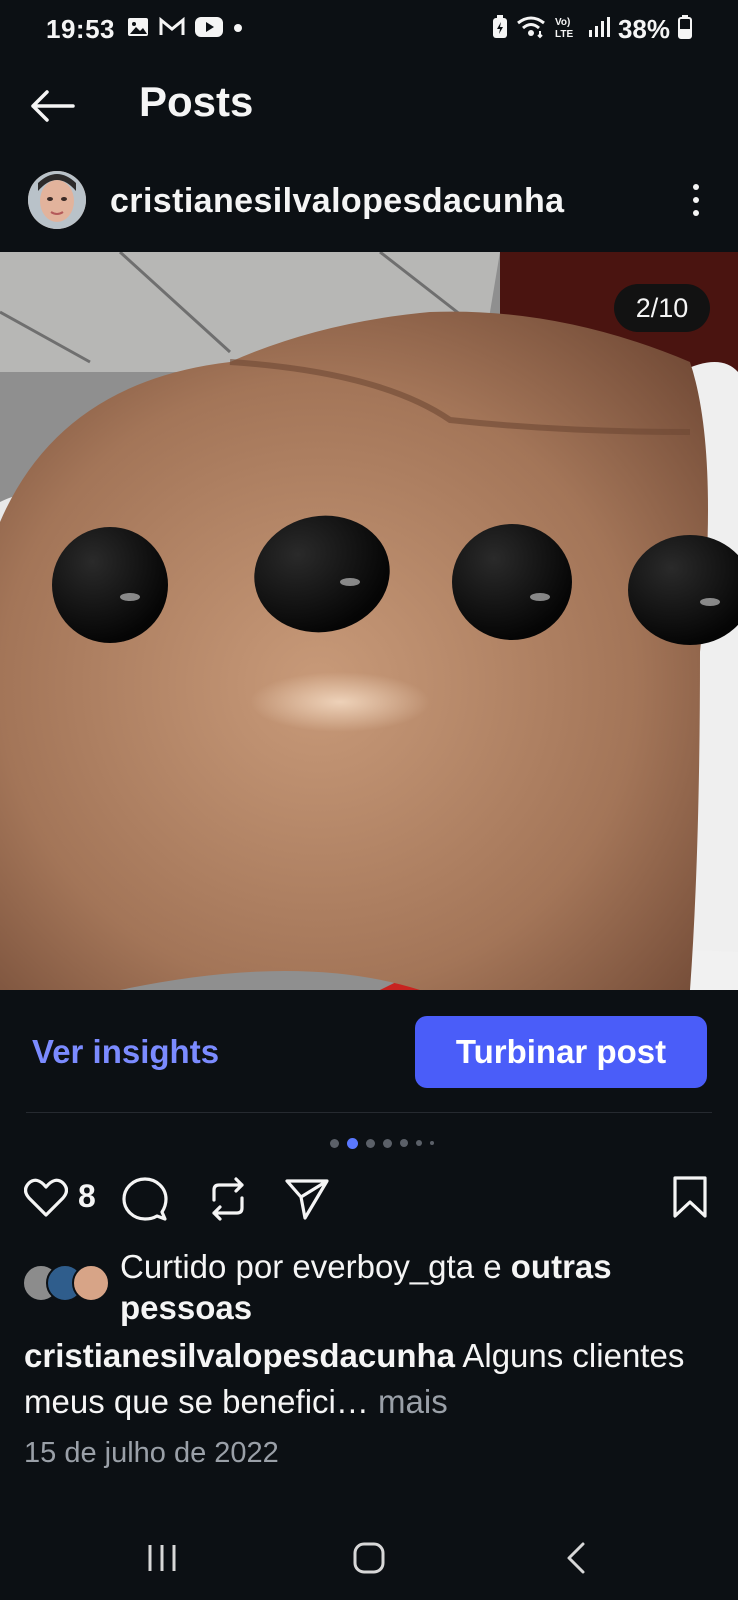 This screenshot has height=1600, width=738. I want to click on page-title: Posts, so click(196, 101).